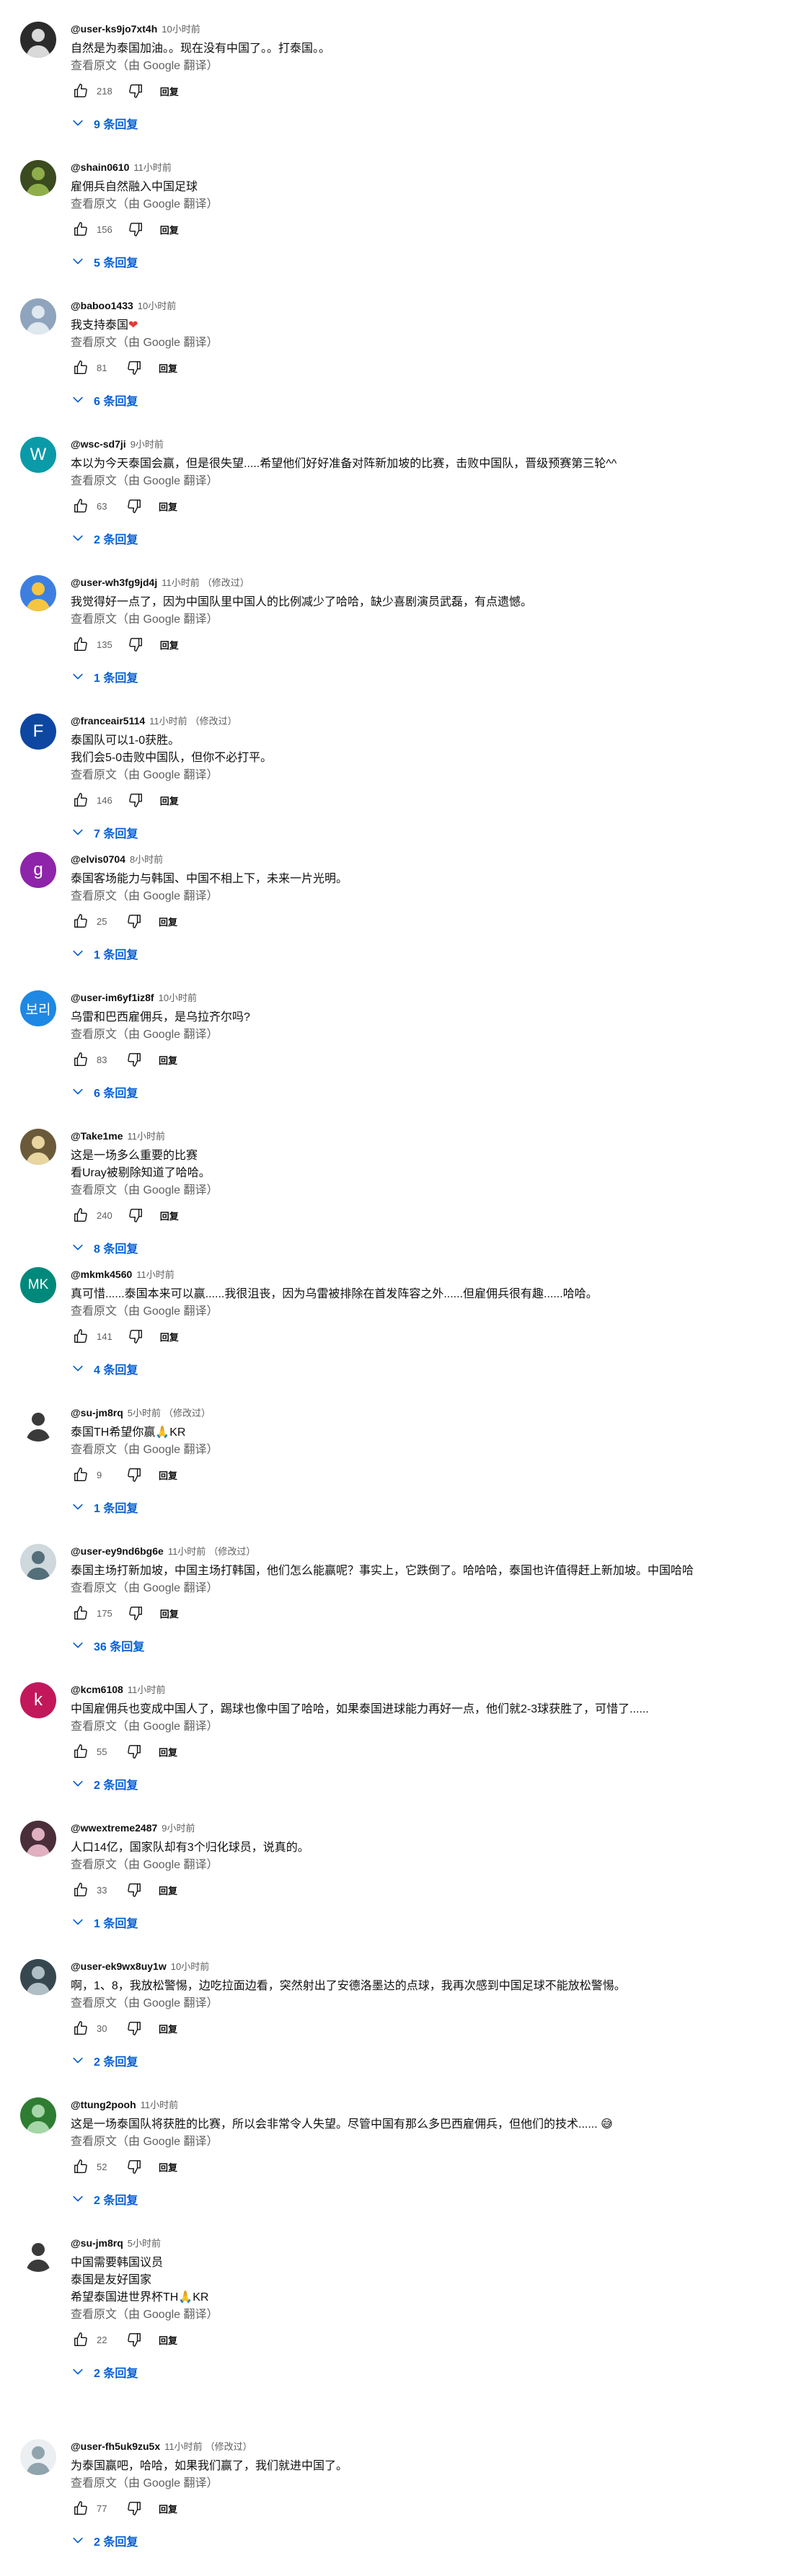  I want to click on author-name: @wwextreme2487, so click(114, 1828).